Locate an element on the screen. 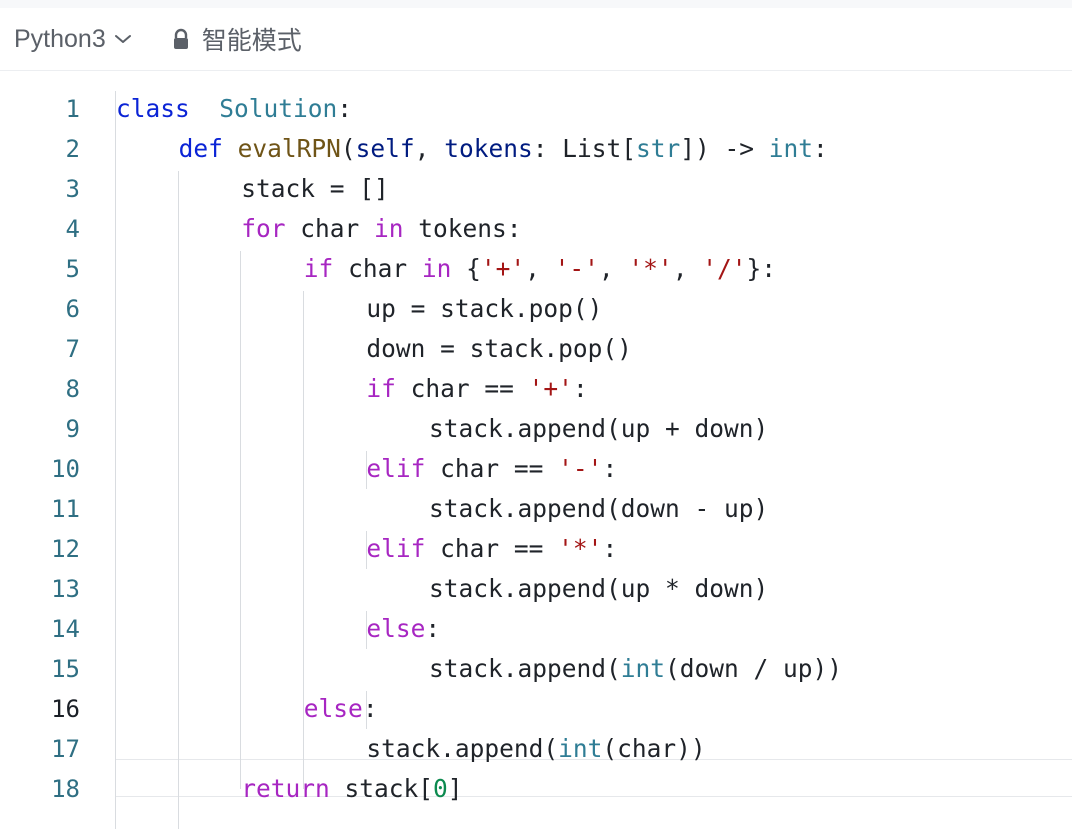  code-token: self is located at coordinates (385, 148).